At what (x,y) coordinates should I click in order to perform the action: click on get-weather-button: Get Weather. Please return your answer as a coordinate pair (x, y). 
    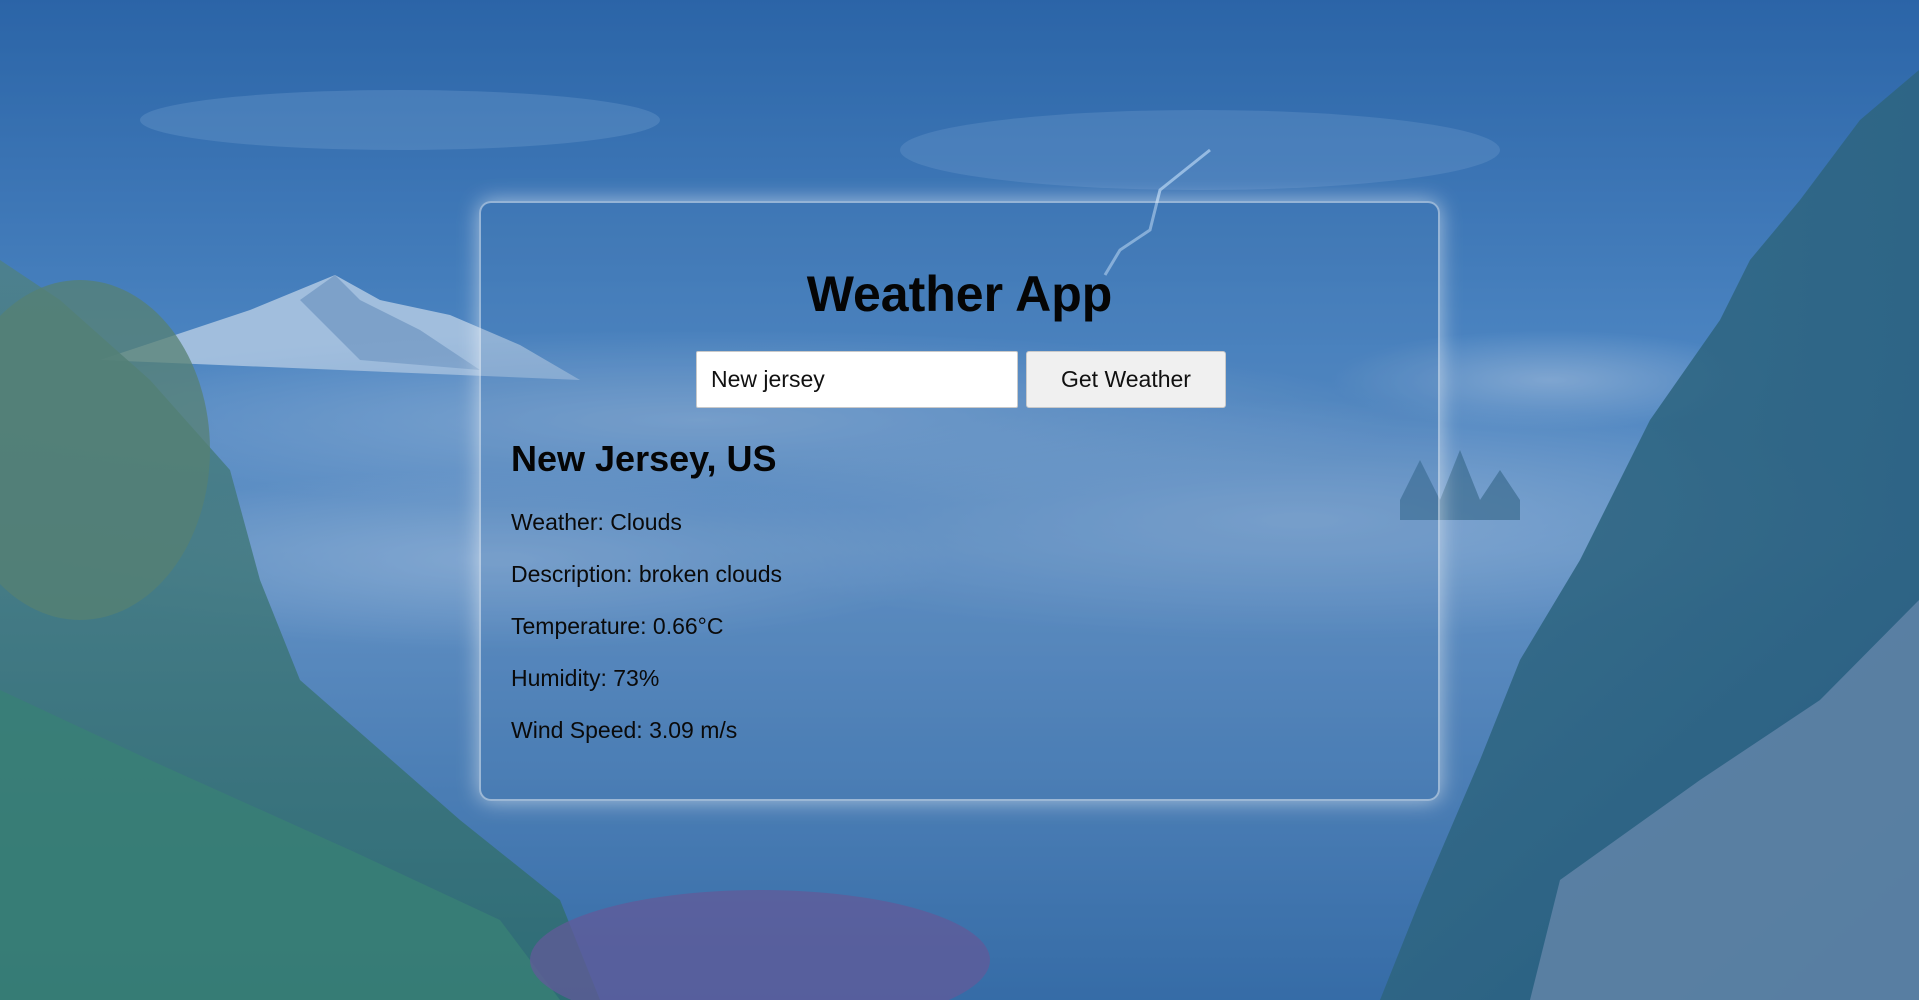
    Looking at the image, I should click on (1126, 379).